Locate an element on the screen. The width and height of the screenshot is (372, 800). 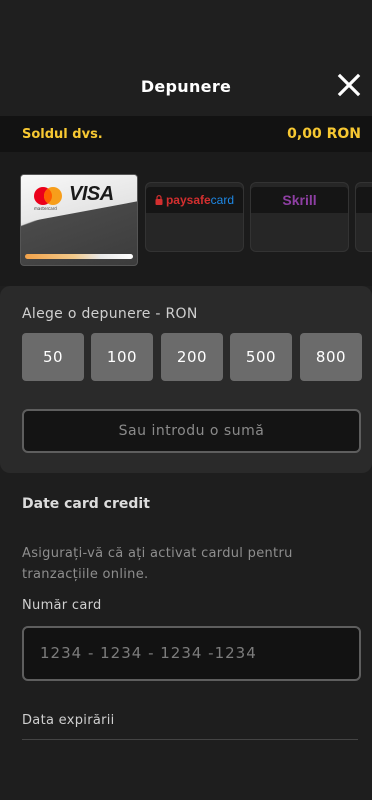
amount-button-500: 500 is located at coordinates (261, 357).